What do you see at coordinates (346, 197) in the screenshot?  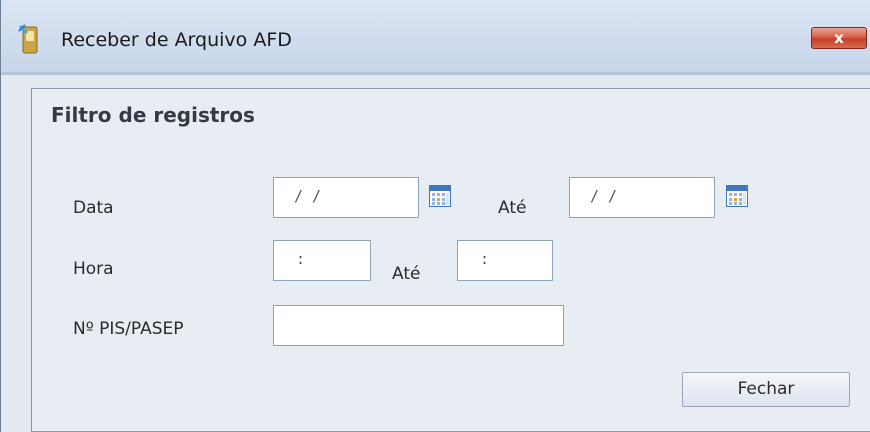 I see `data-from-field: / /` at bounding box center [346, 197].